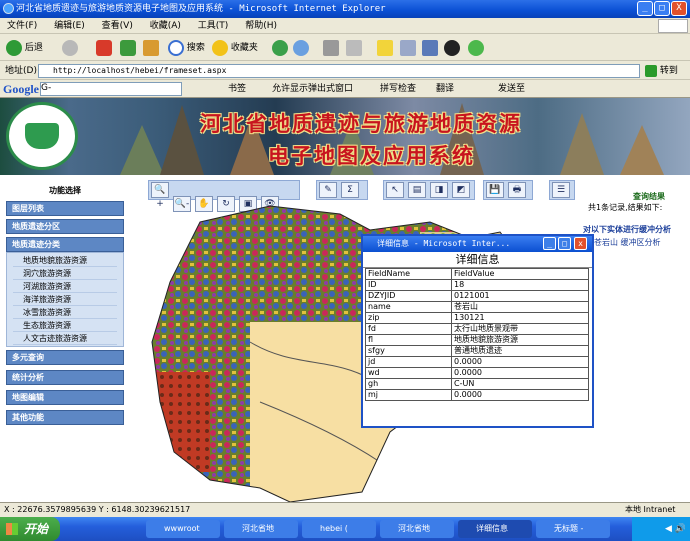  Describe the element at coordinates (65, 260) in the screenshot. I see `category-item: 地质地貌旅游资源` at that location.